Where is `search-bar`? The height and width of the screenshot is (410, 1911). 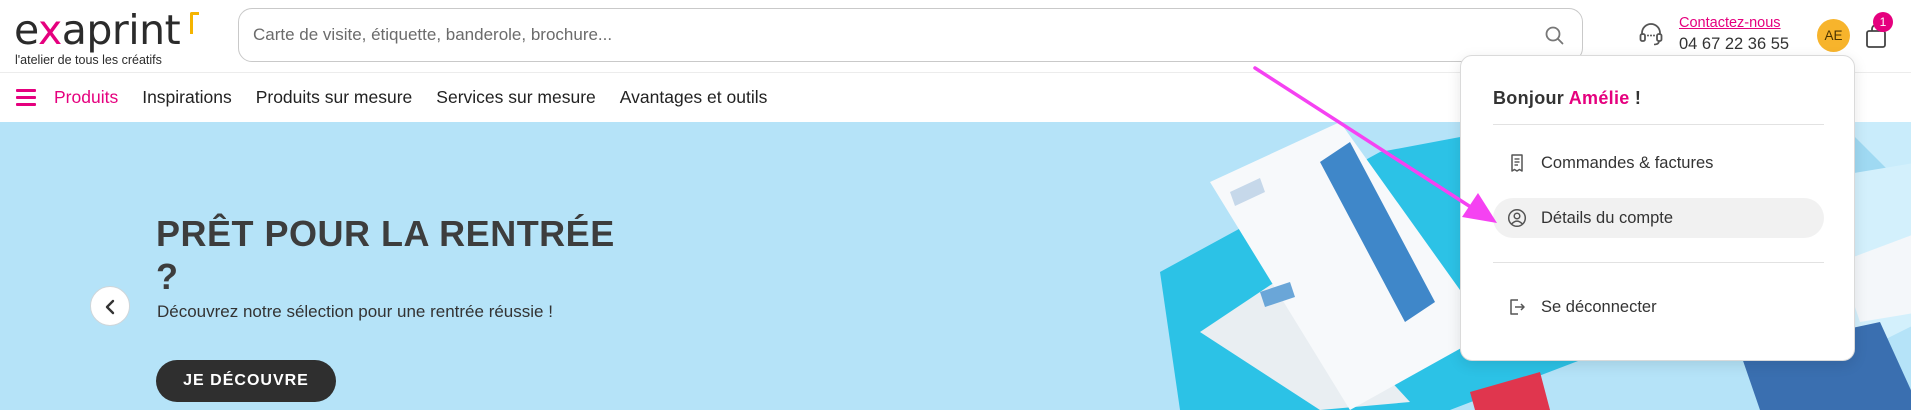
search-bar is located at coordinates (910, 35).